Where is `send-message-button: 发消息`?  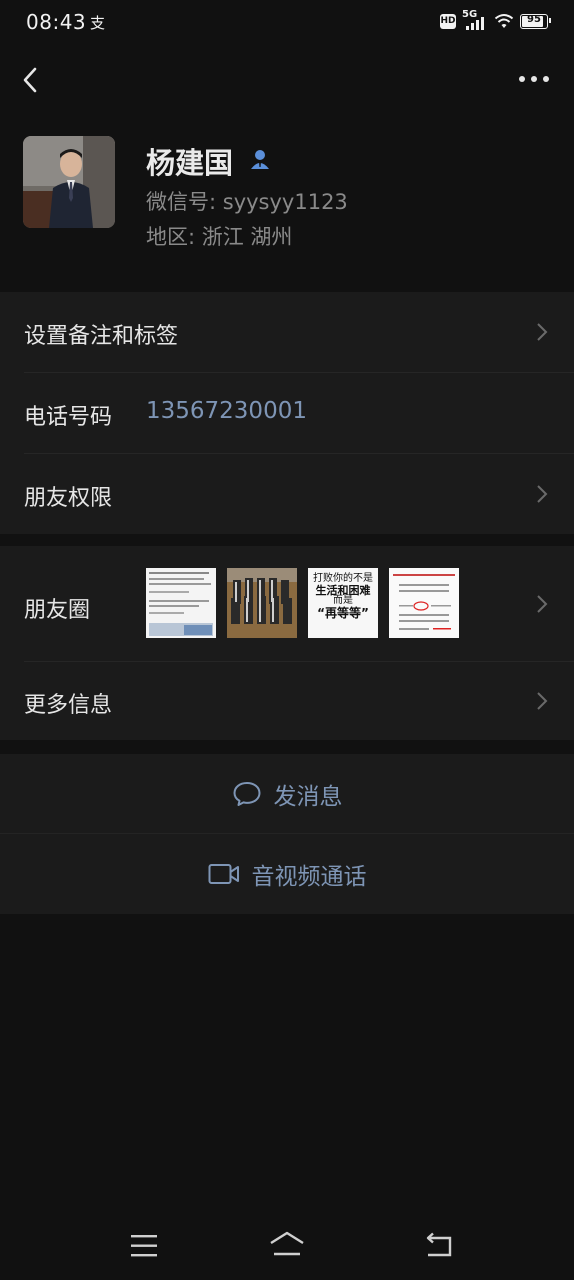
send-message-button: 发消息 is located at coordinates (287, 794).